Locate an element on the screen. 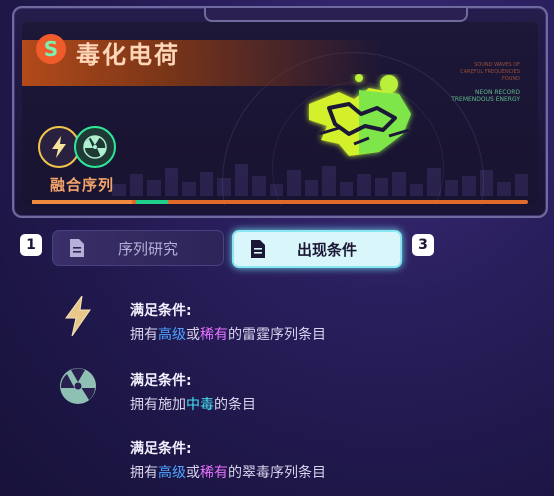 This screenshot has width=554, height=496. tab-sequence-research: 序列研究 is located at coordinates (138, 248).